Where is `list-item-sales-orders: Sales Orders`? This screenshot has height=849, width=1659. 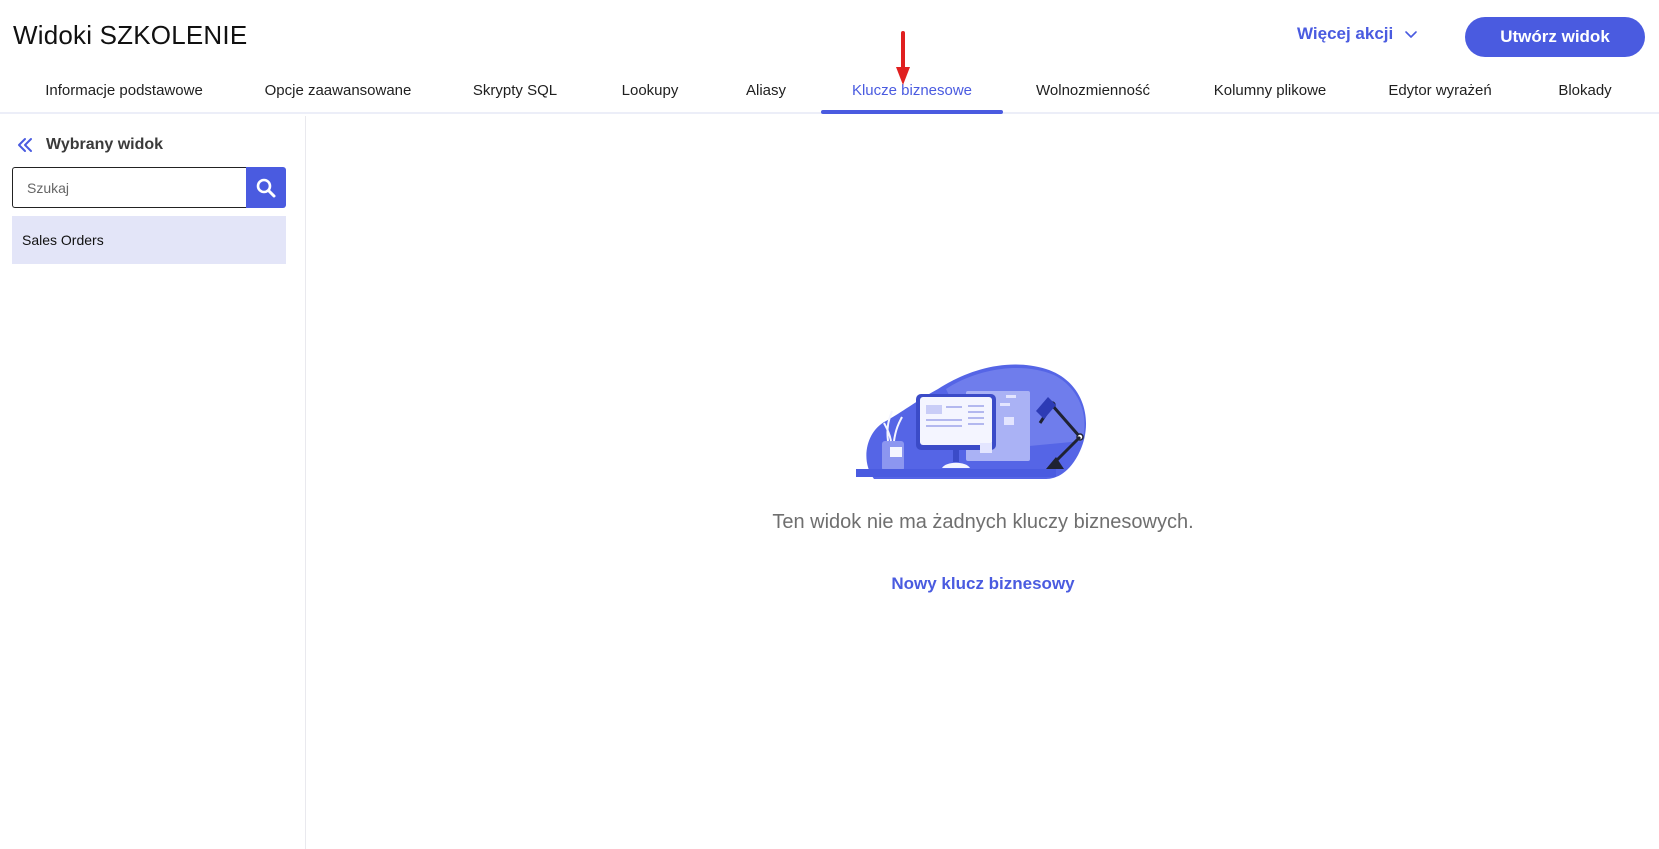
list-item-sales-orders: Sales Orders is located at coordinates (149, 240).